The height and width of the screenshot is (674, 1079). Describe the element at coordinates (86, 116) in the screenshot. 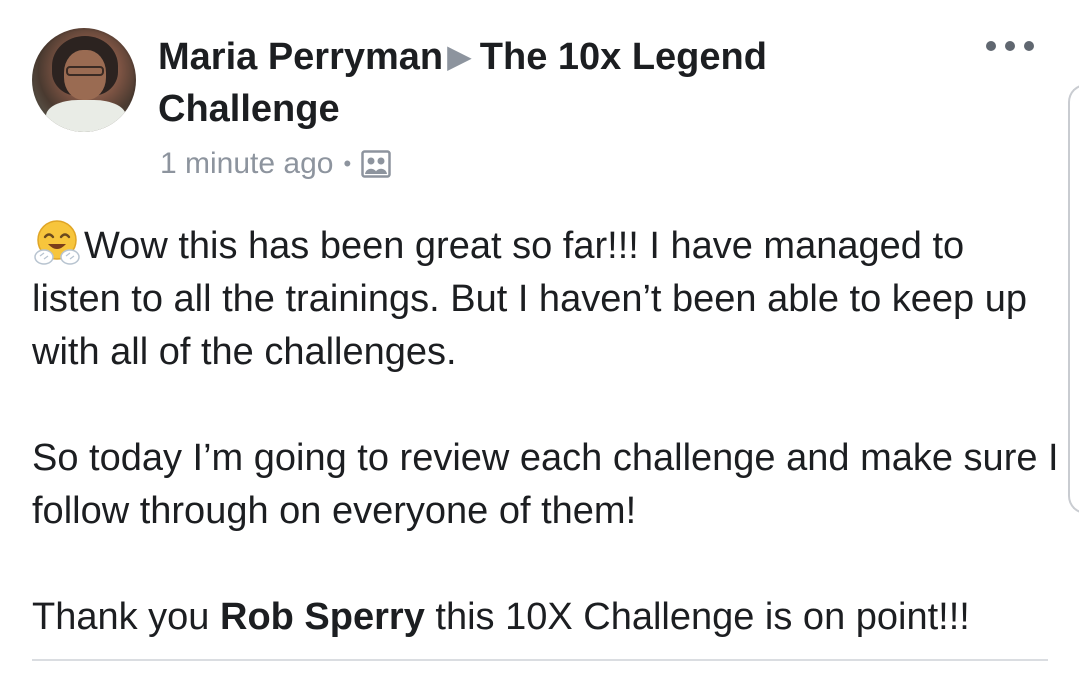

I see `avatar-shirt` at that location.